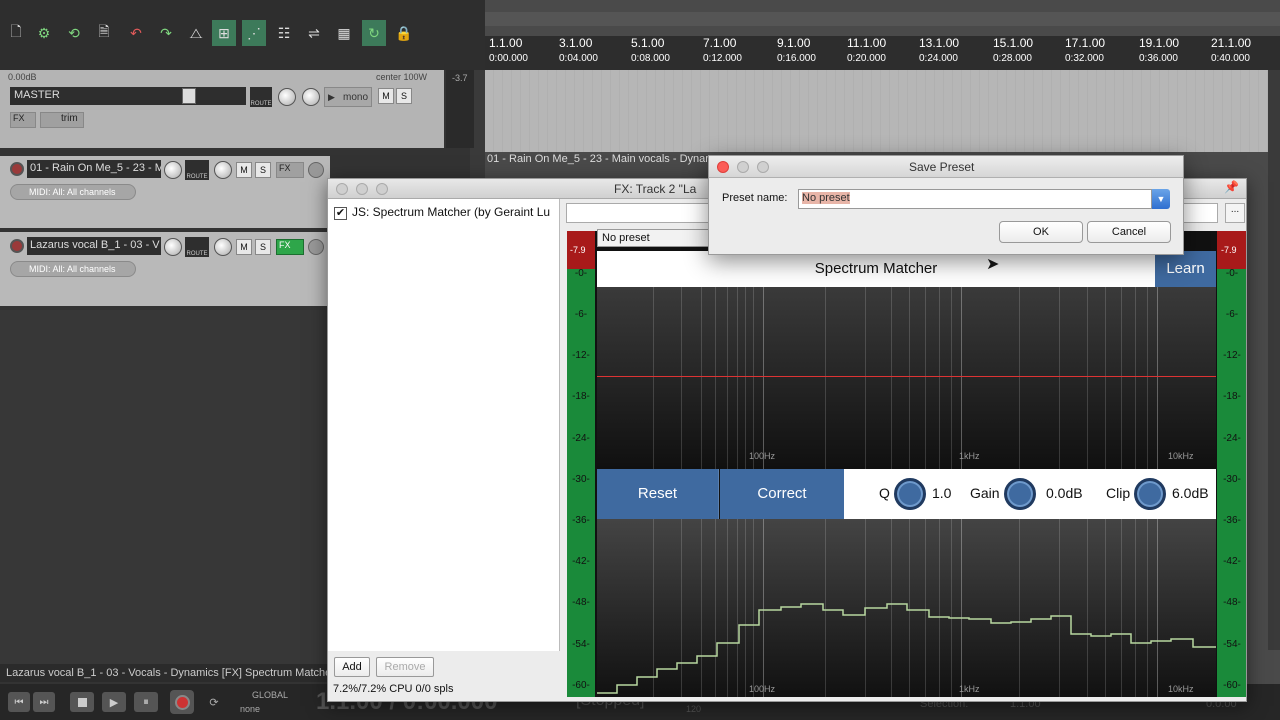 The height and width of the screenshot is (720, 1280). I want to click on save-project-icon: ⟲, so click(74, 33).